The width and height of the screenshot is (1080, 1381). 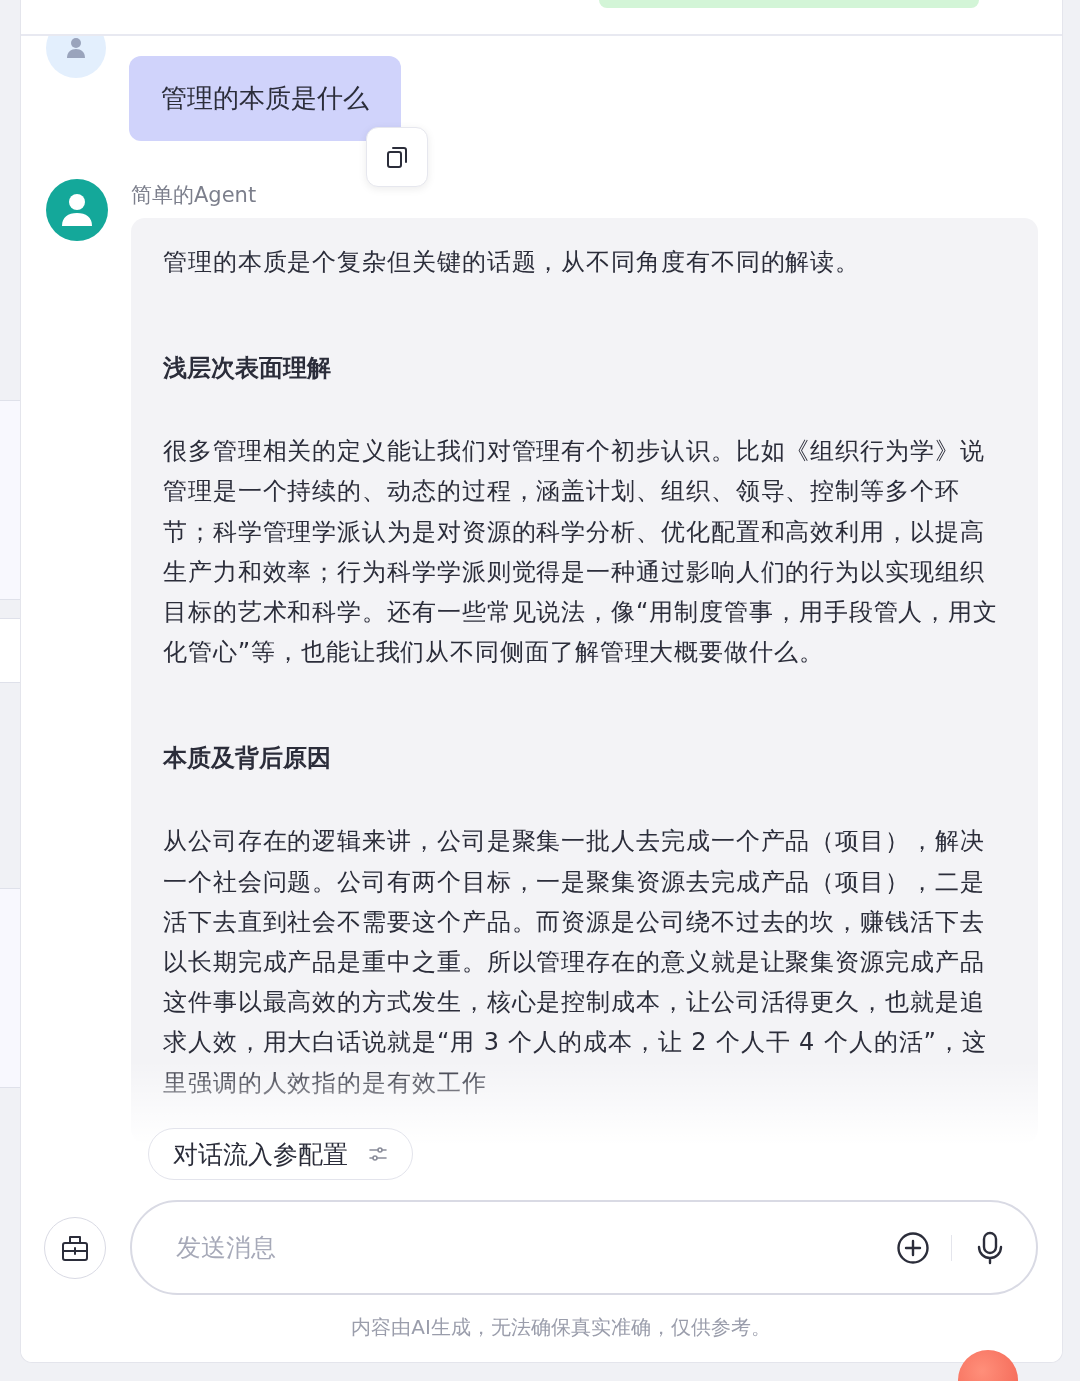 What do you see at coordinates (280, 1154) in the screenshot?
I see `config-chip: 对话流入参配置` at bounding box center [280, 1154].